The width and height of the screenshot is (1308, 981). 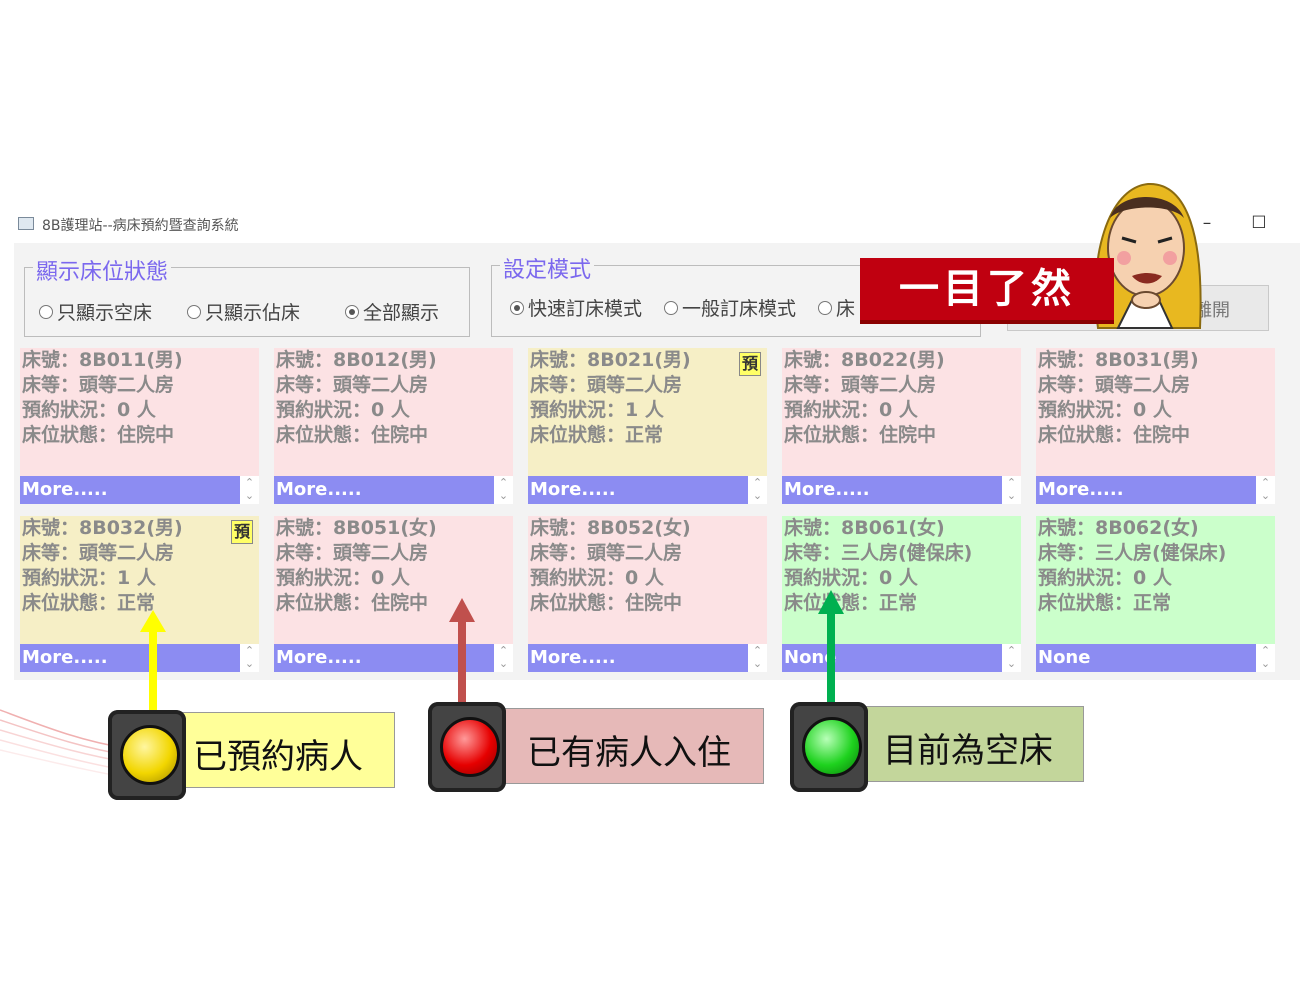 I want to click on display-filter-legend: 顯示床位狀態, so click(x=102, y=270).